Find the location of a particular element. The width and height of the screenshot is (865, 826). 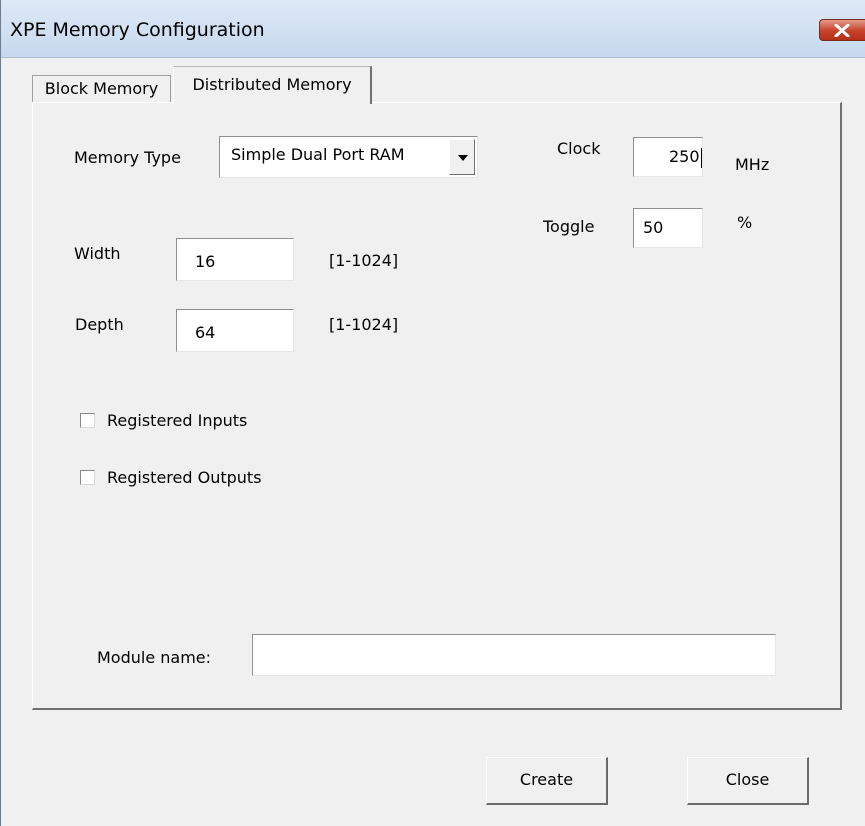

width-value: 16 is located at coordinates (205, 261).